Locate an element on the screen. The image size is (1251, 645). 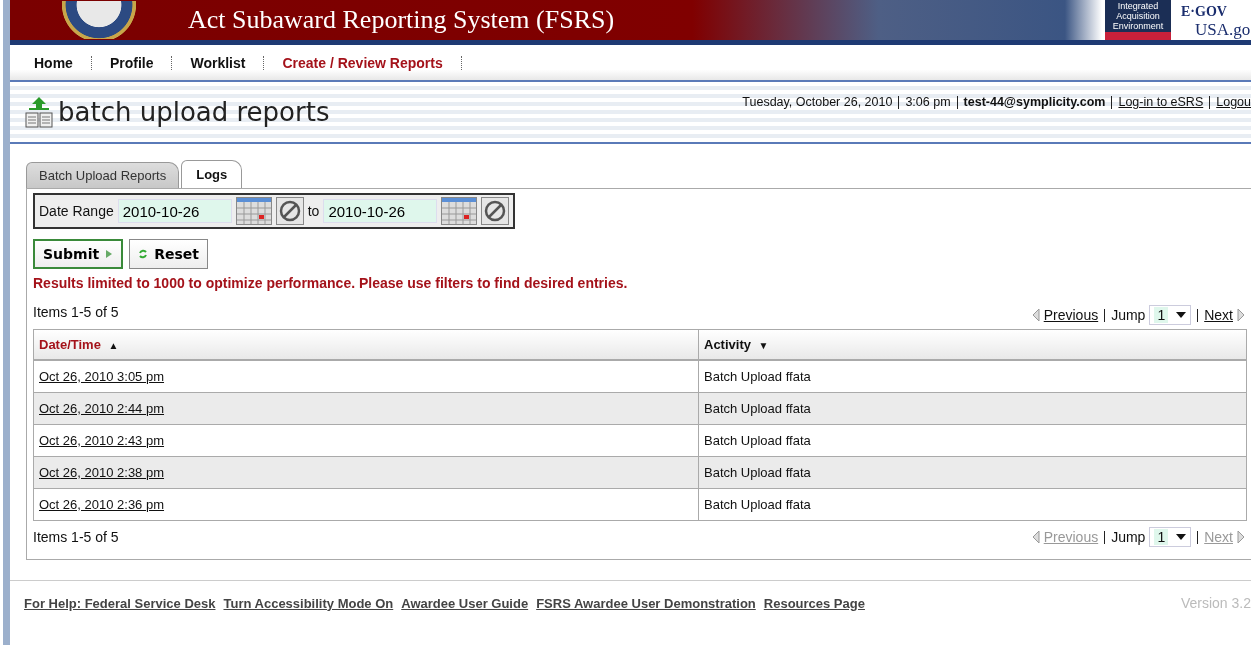
refresh-icon is located at coordinates (143, 254).